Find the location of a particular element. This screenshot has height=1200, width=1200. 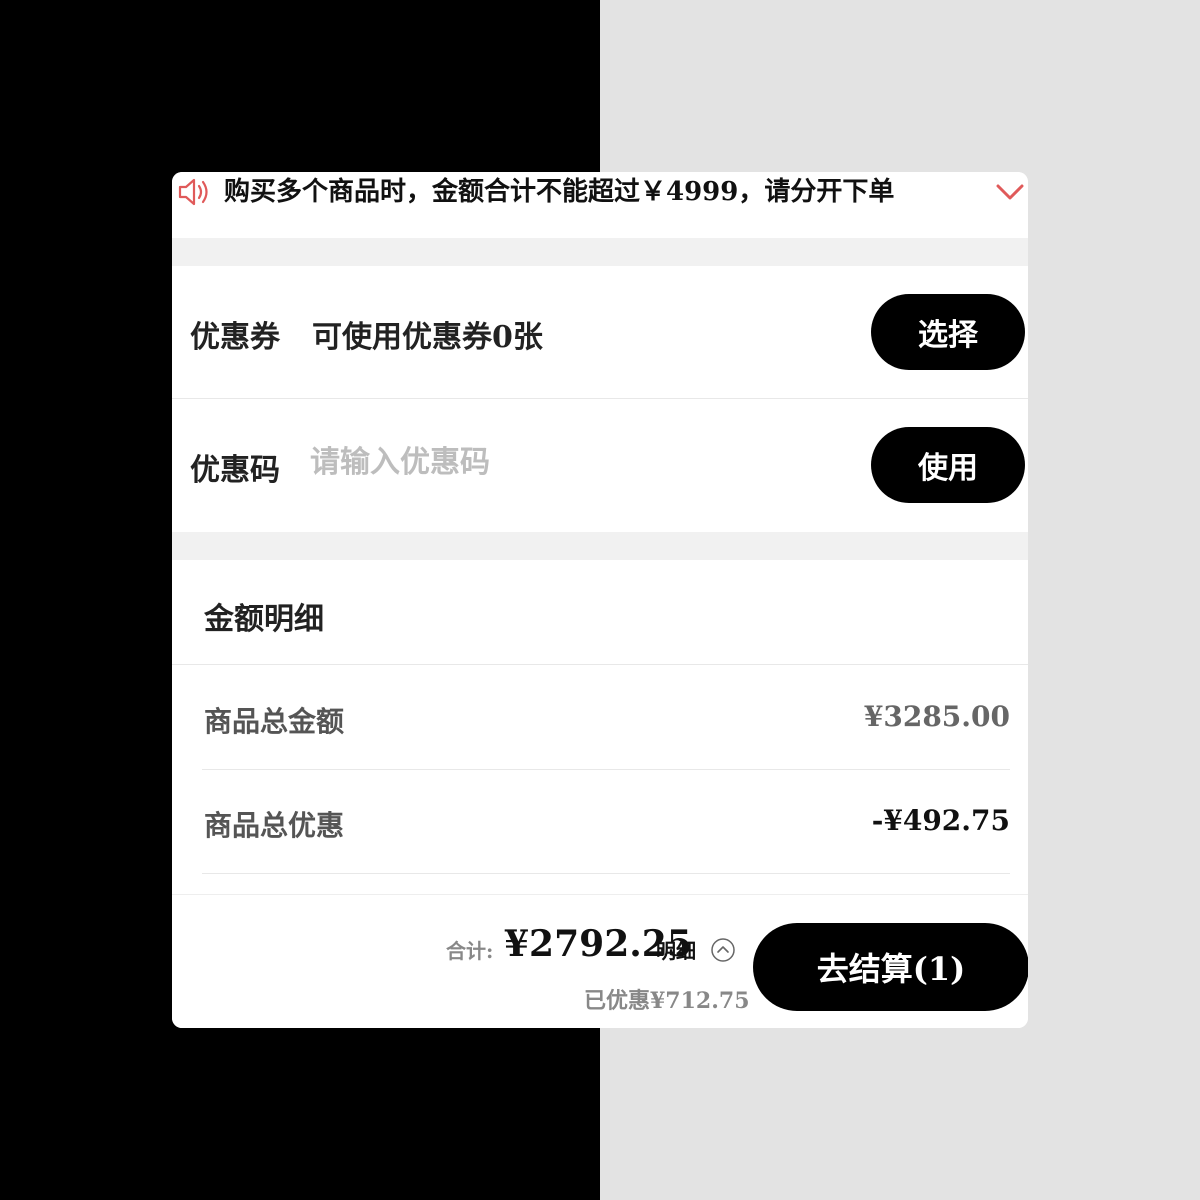

amount-detail-title: 金额明细 is located at coordinates (264, 619).